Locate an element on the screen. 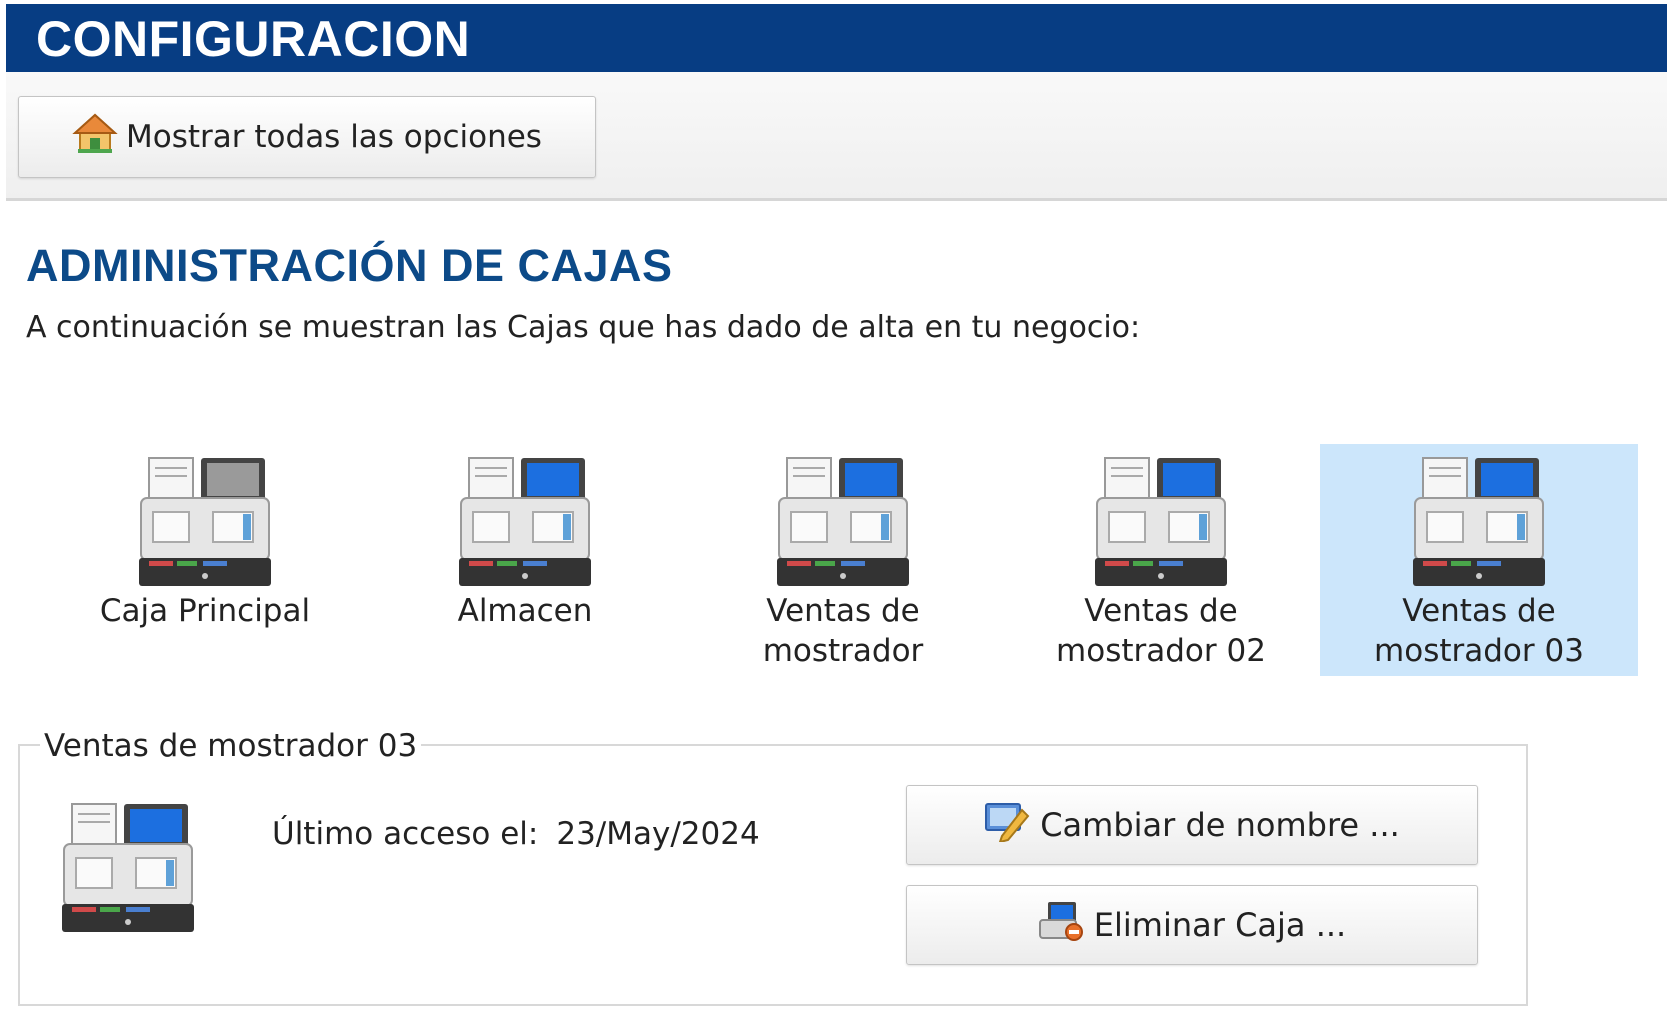  delete-register-icon is located at coordinates (1061, 925).